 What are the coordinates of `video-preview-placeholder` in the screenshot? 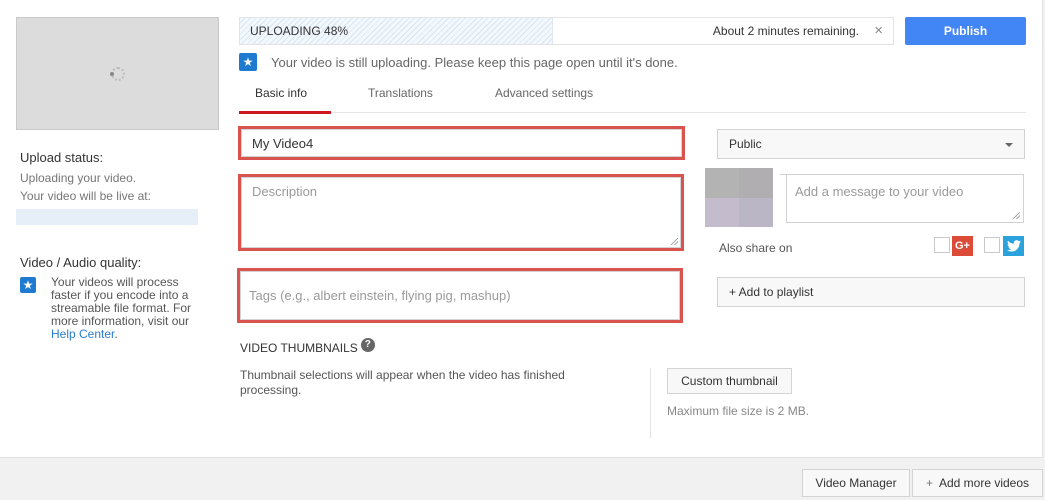 It's located at (117, 73).